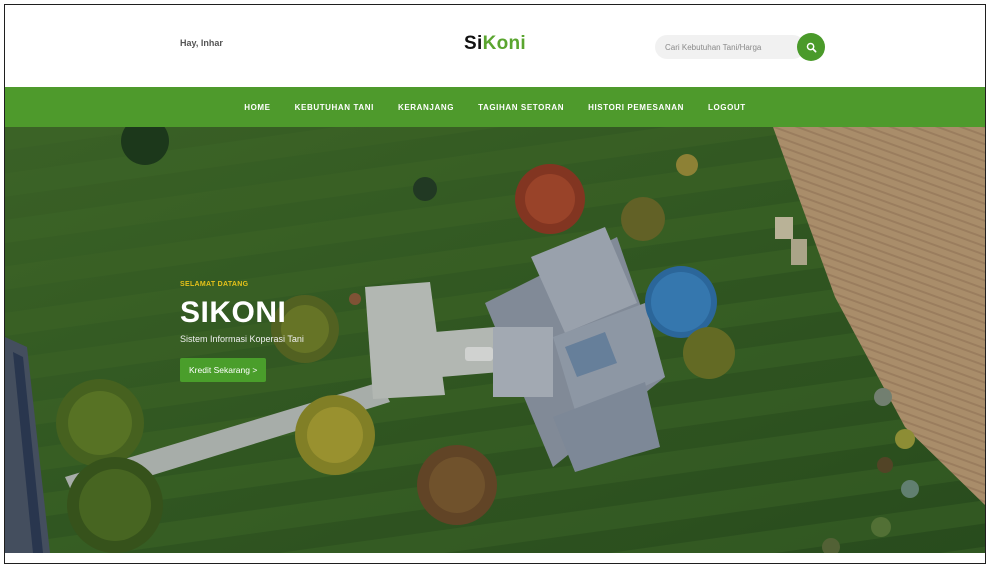 The width and height of the screenshot is (992, 570). Describe the element at coordinates (223, 370) in the screenshot. I see `kredit-sekarang-button: Kredit Sekarang >` at that location.